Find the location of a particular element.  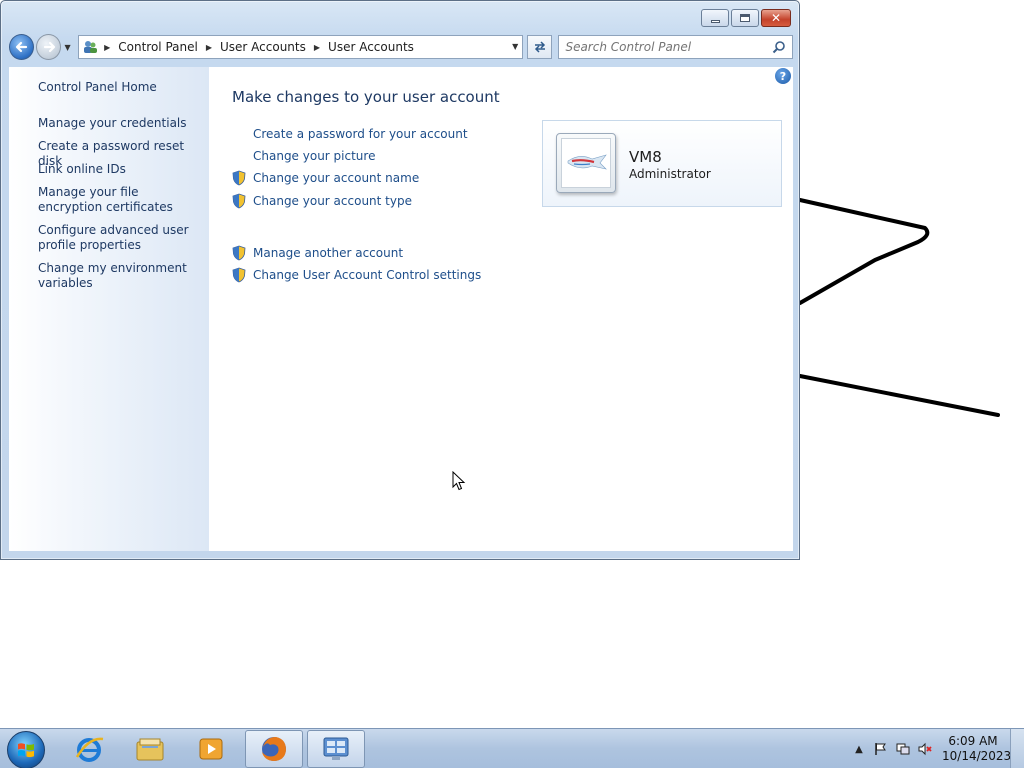

task-change-account-type: Change your account type is located at coordinates (321, 201).